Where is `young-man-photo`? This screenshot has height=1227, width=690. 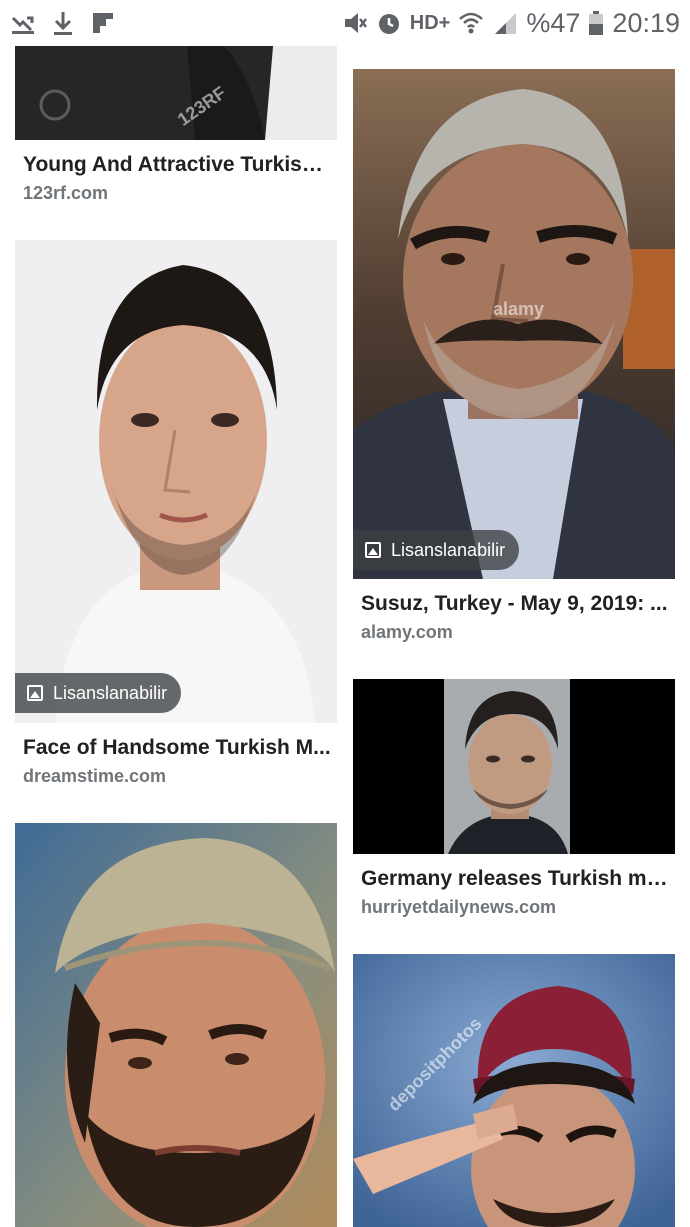 young-man-photo is located at coordinates (514, 766).